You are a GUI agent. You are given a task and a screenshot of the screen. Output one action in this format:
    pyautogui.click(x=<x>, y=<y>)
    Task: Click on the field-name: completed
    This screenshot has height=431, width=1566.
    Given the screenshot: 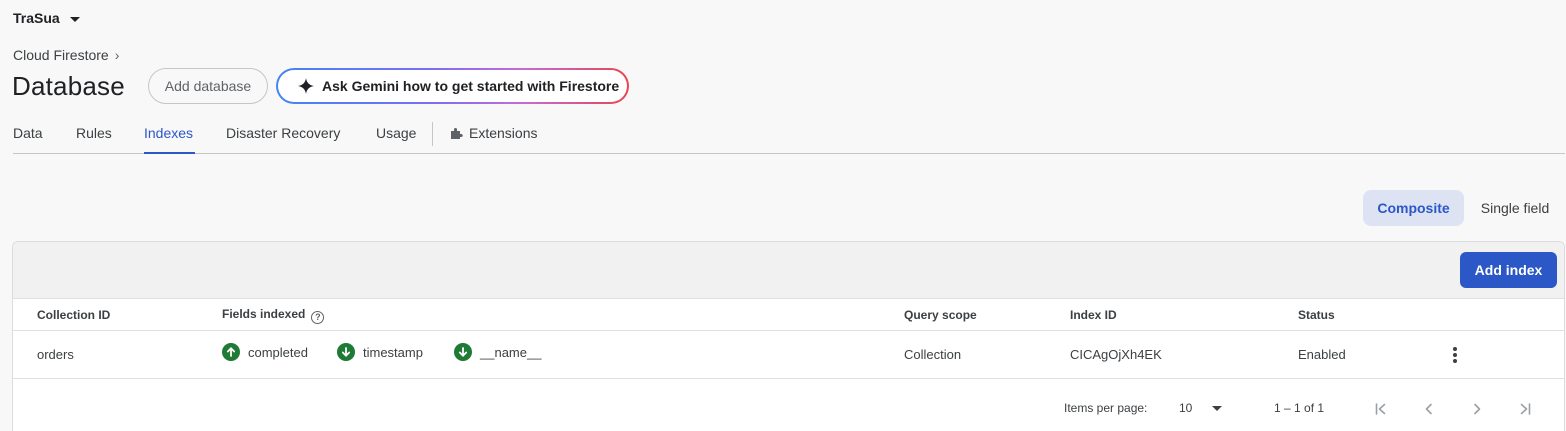 What is the action you would take?
    pyautogui.click(x=278, y=352)
    